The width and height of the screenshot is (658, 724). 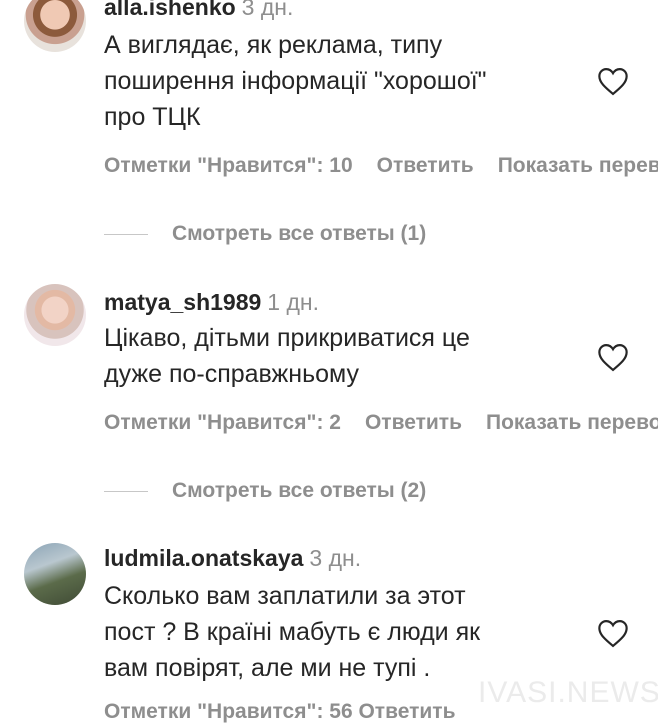 I want to click on comment-actions-partial: Отметки "Нравится": 56 Ответить, so click(x=292, y=712).